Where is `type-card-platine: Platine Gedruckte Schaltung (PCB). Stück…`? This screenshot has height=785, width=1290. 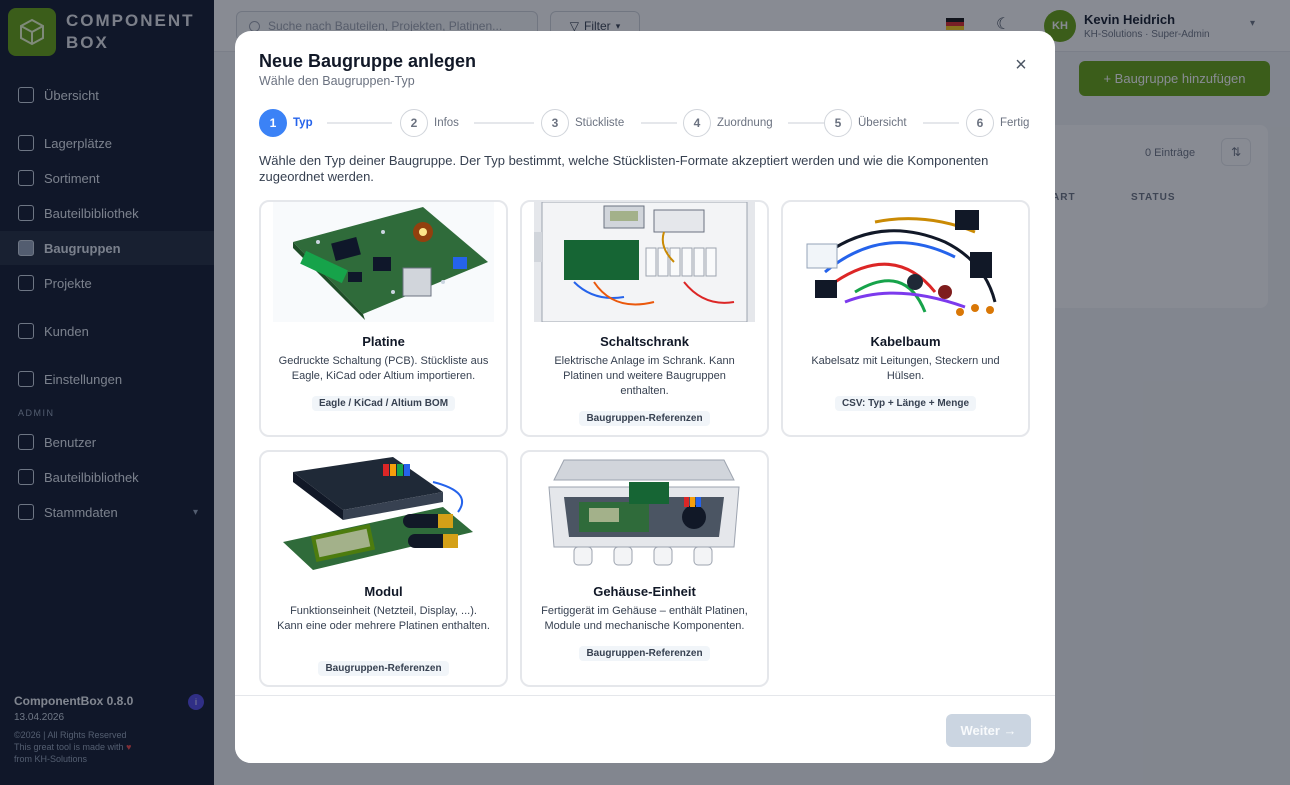
type-card-platine: Platine Gedruckte Schaltung (PCB). Stück… is located at coordinates (383, 318).